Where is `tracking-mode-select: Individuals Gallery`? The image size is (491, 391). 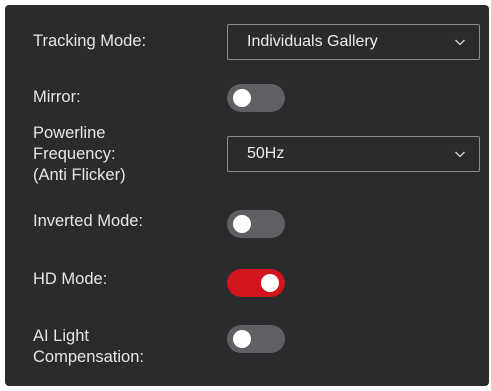
tracking-mode-select: Individuals Gallery is located at coordinates (353, 42).